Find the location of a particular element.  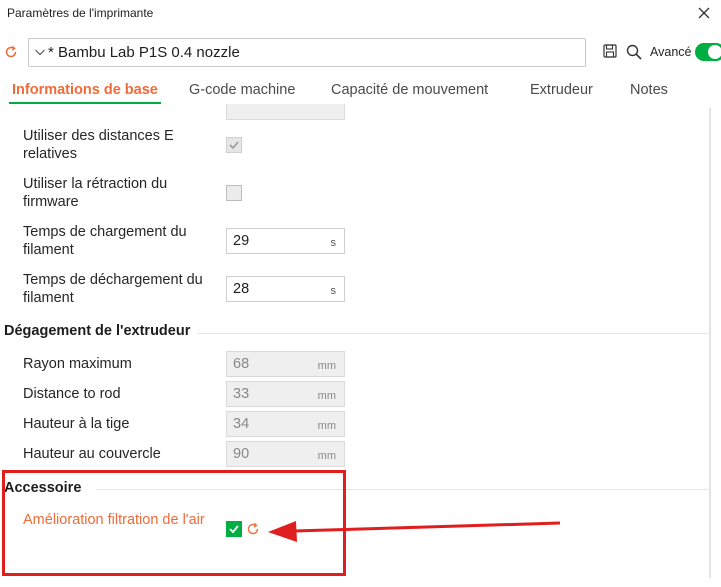

relative-e-checkbox is located at coordinates (234, 145).